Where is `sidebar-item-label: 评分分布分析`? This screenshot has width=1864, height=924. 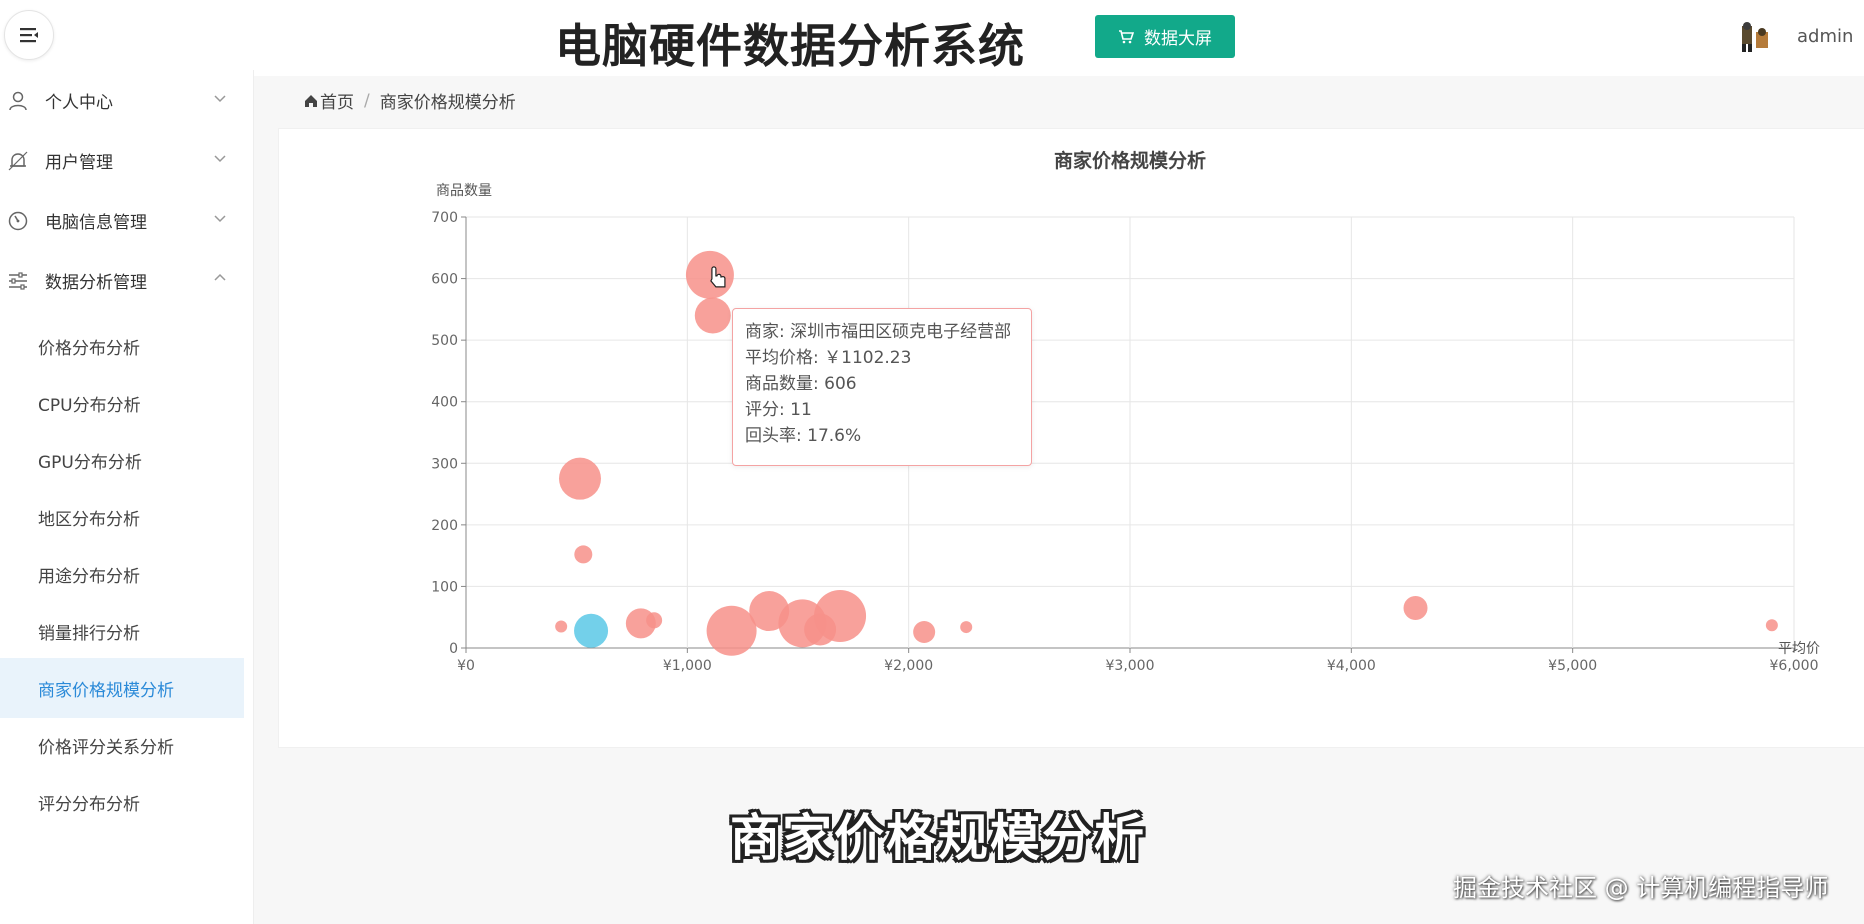 sidebar-item-label: 评分分布分析 is located at coordinates (89, 804).